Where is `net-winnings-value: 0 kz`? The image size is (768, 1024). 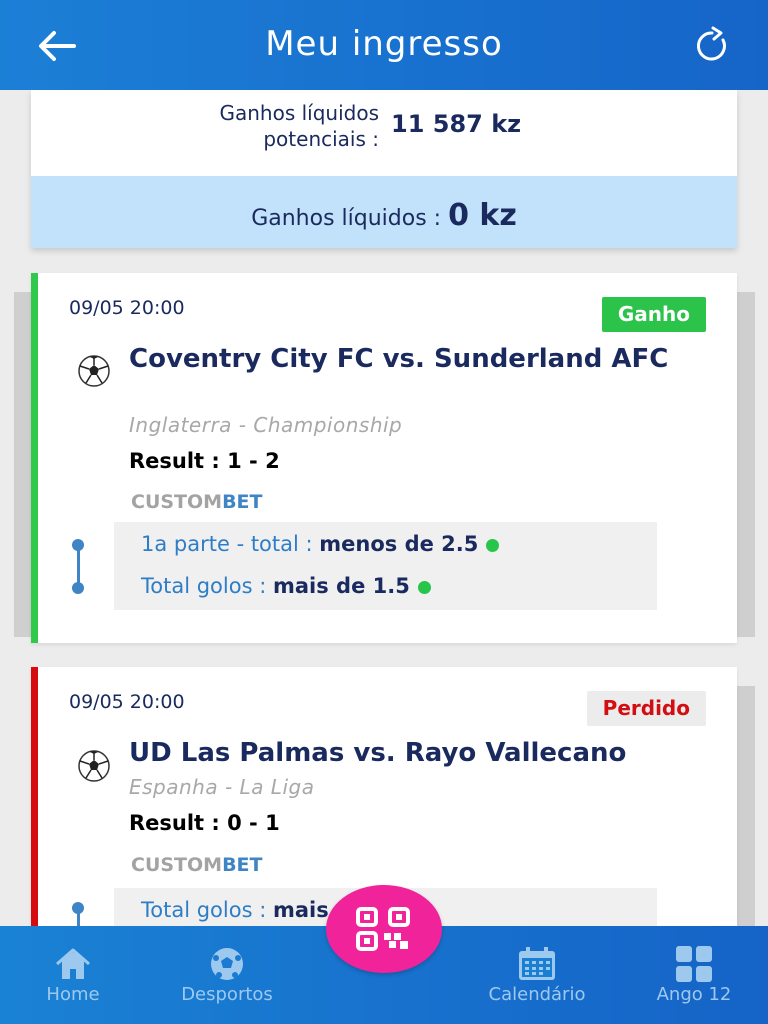 net-winnings-value: 0 kz is located at coordinates (482, 215).